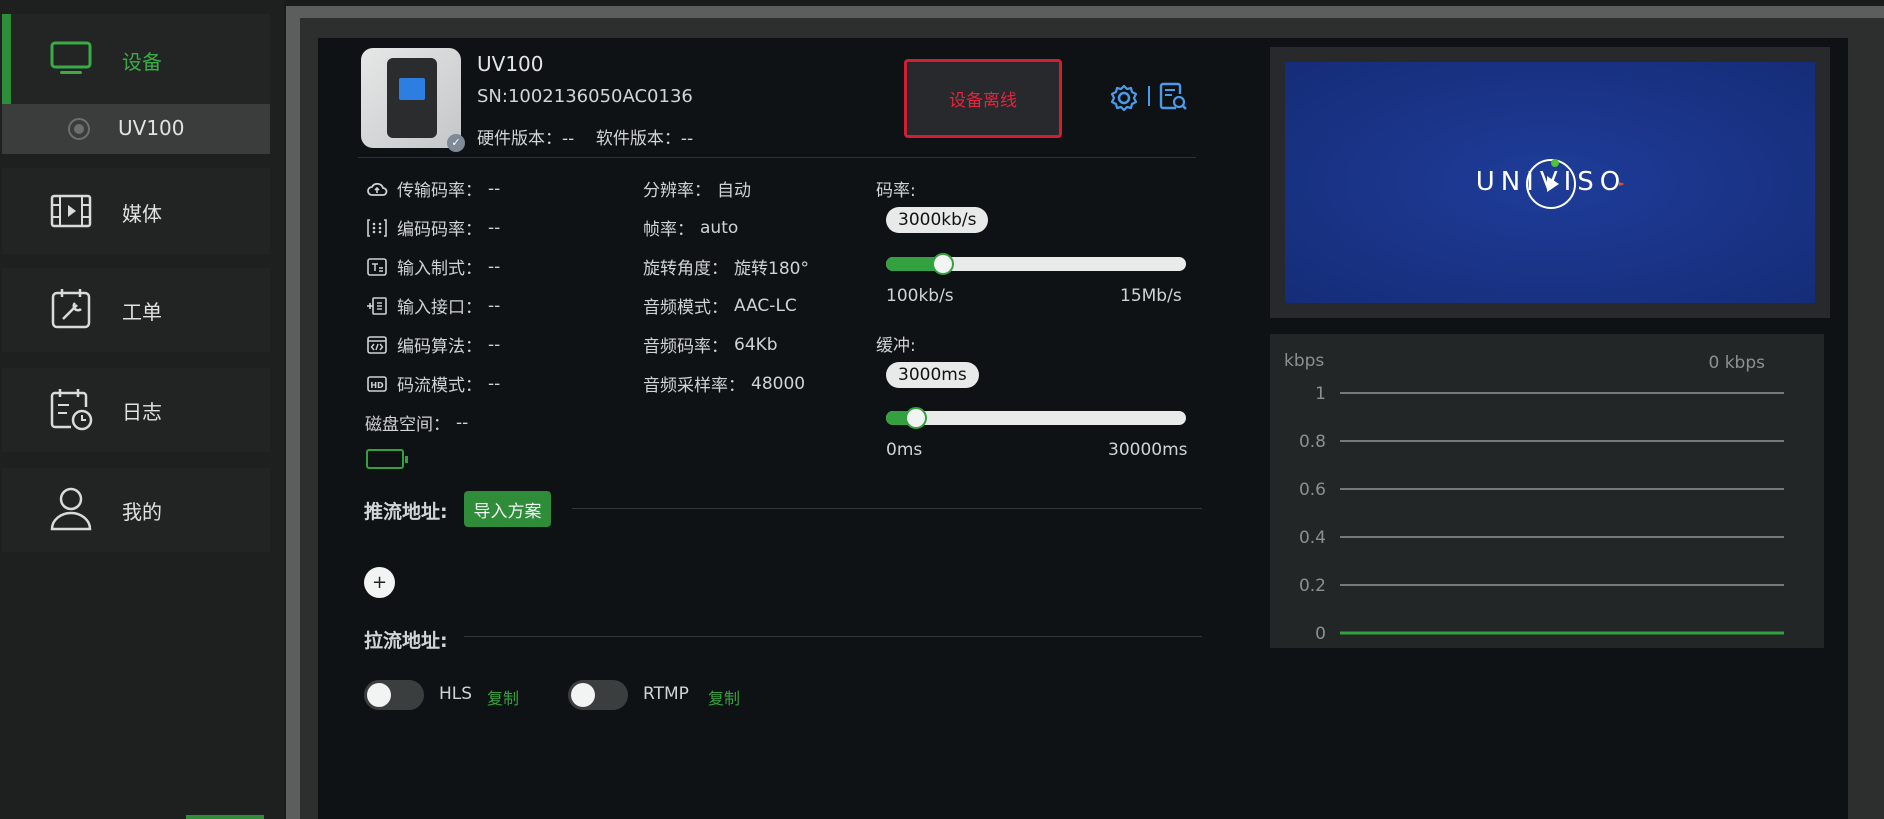 The width and height of the screenshot is (1884, 819). Describe the element at coordinates (904, 450) in the screenshot. I see `buffer-min-label: 0ms` at that location.